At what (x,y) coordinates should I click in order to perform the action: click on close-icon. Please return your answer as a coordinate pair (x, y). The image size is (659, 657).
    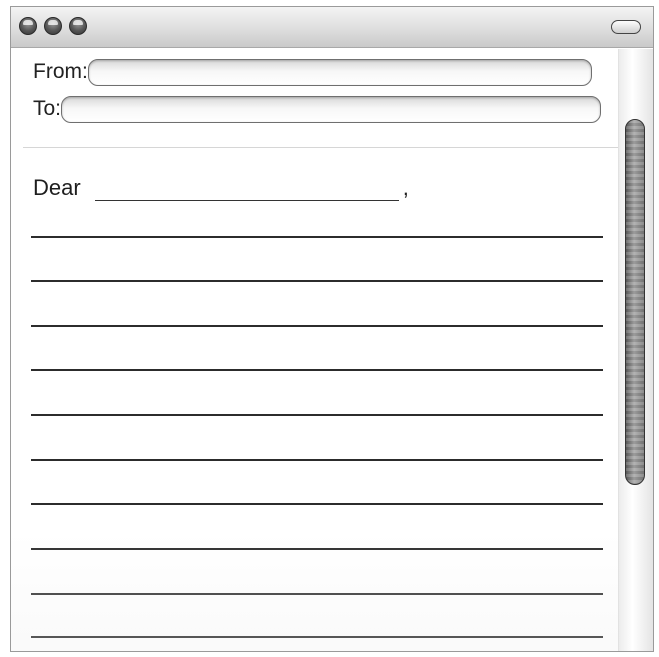
    Looking at the image, I should click on (28, 26).